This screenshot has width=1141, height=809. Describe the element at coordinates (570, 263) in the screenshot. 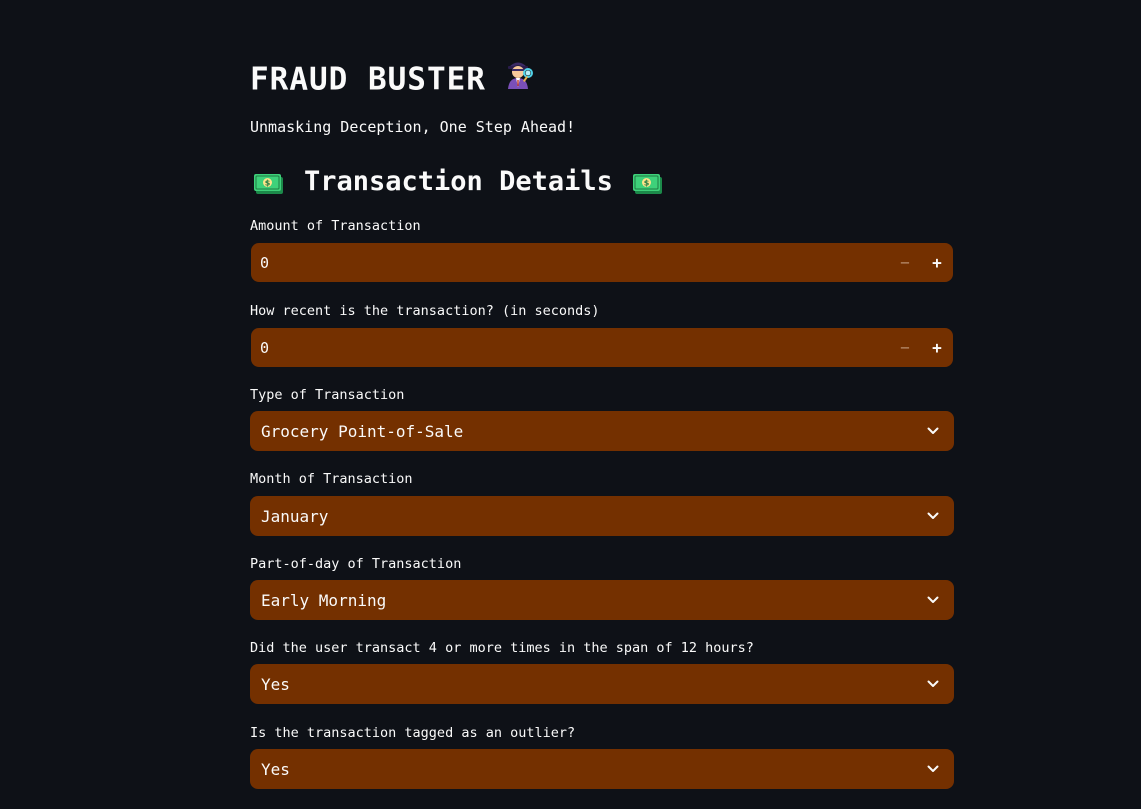

I see `amount-value: 0` at that location.